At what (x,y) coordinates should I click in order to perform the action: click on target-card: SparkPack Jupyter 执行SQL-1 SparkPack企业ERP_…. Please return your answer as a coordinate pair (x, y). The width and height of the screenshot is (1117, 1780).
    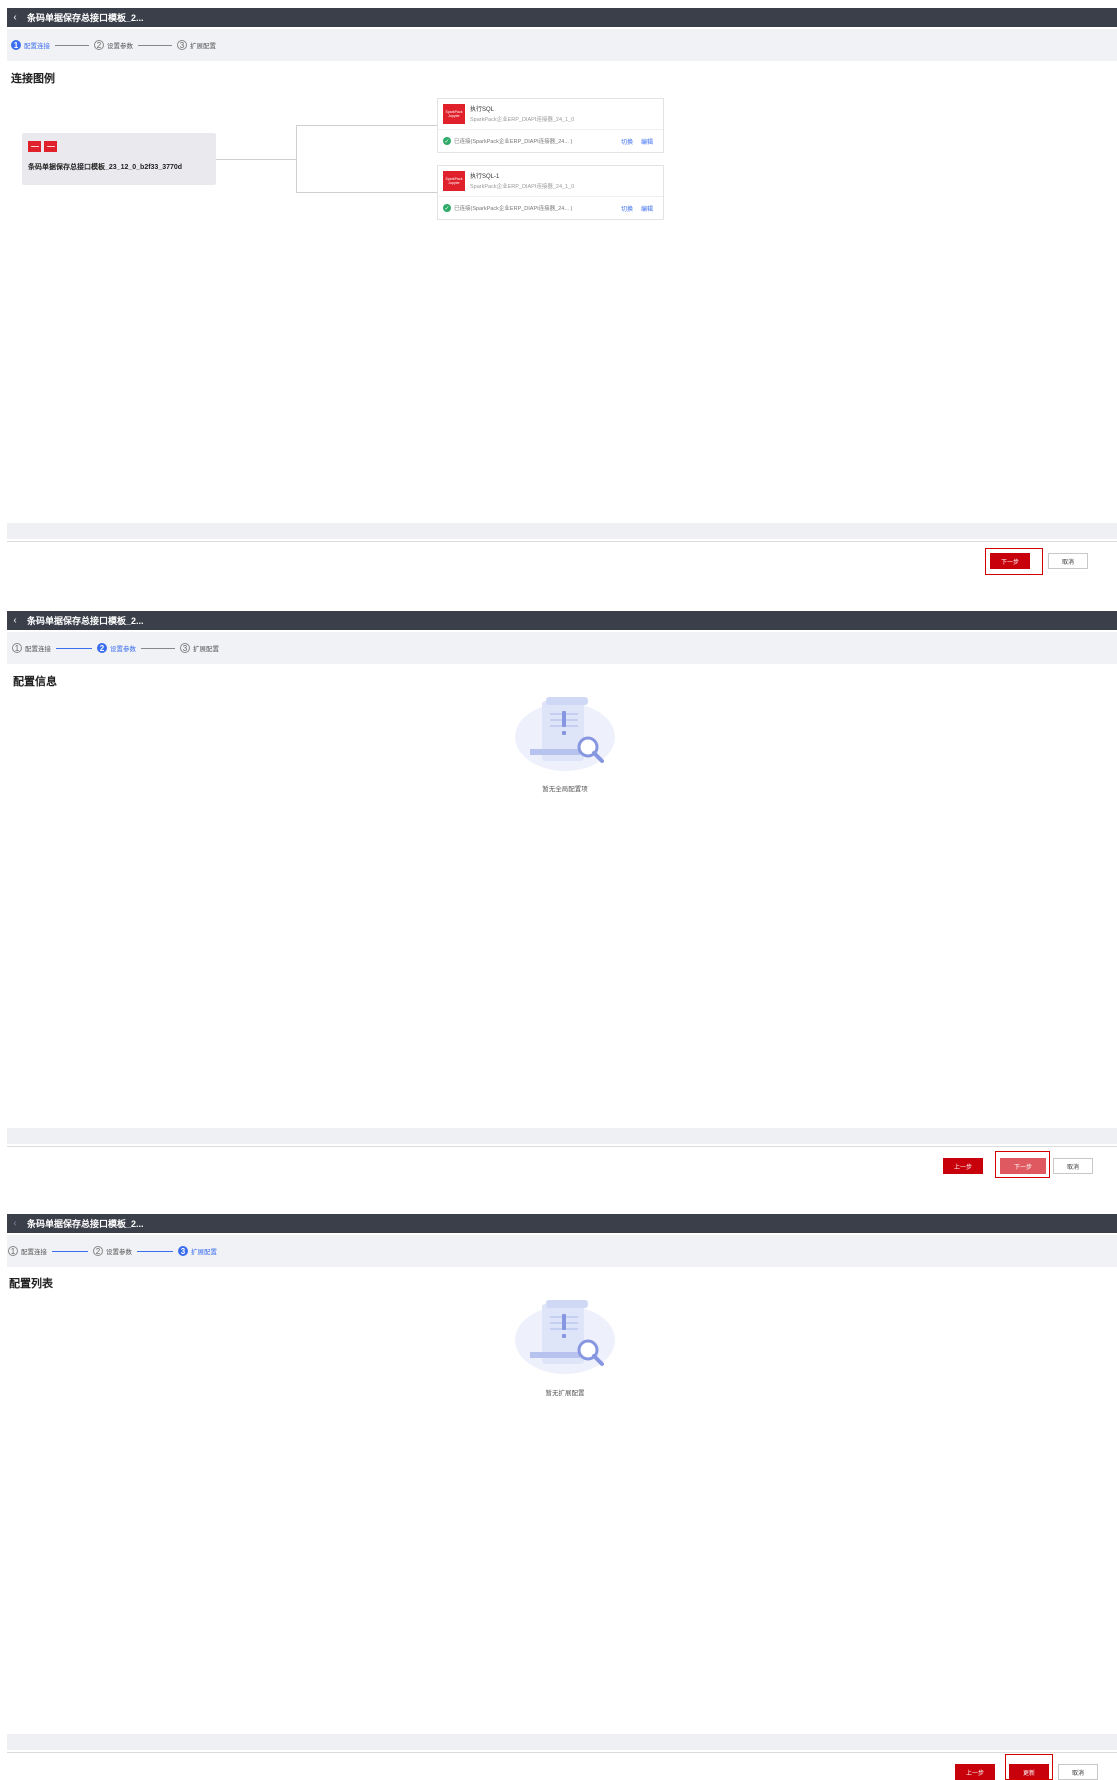
    Looking at the image, I should click on (550, 192).